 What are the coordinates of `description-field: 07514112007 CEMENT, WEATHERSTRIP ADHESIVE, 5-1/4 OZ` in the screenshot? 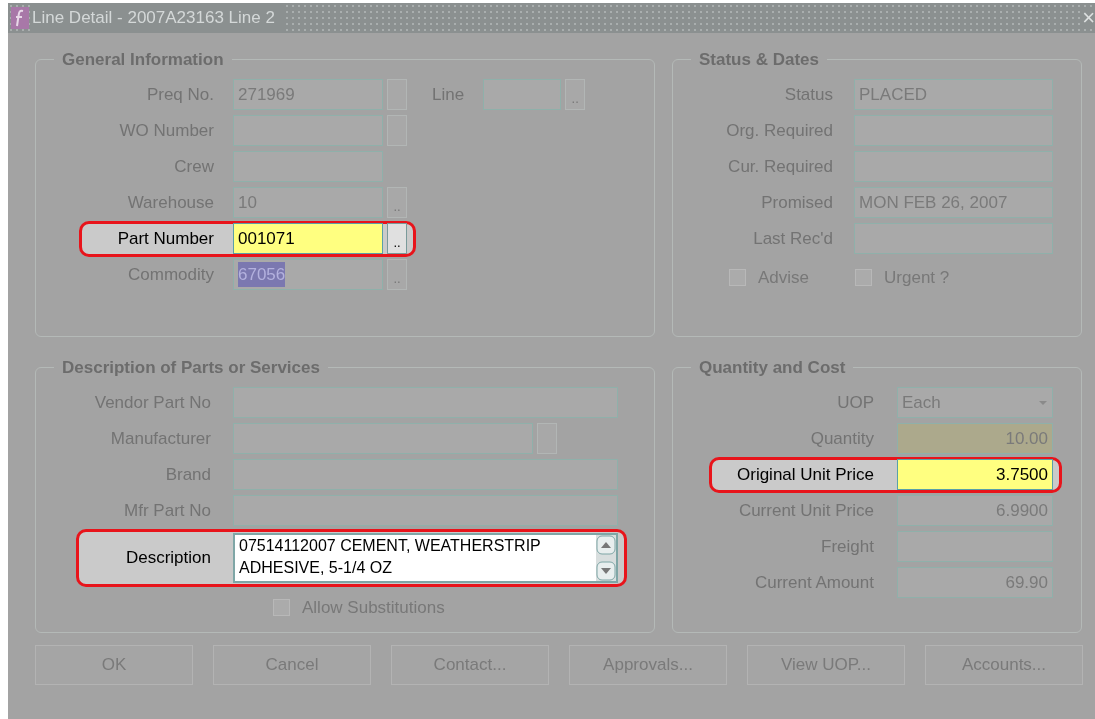 It's located at (425, 557).